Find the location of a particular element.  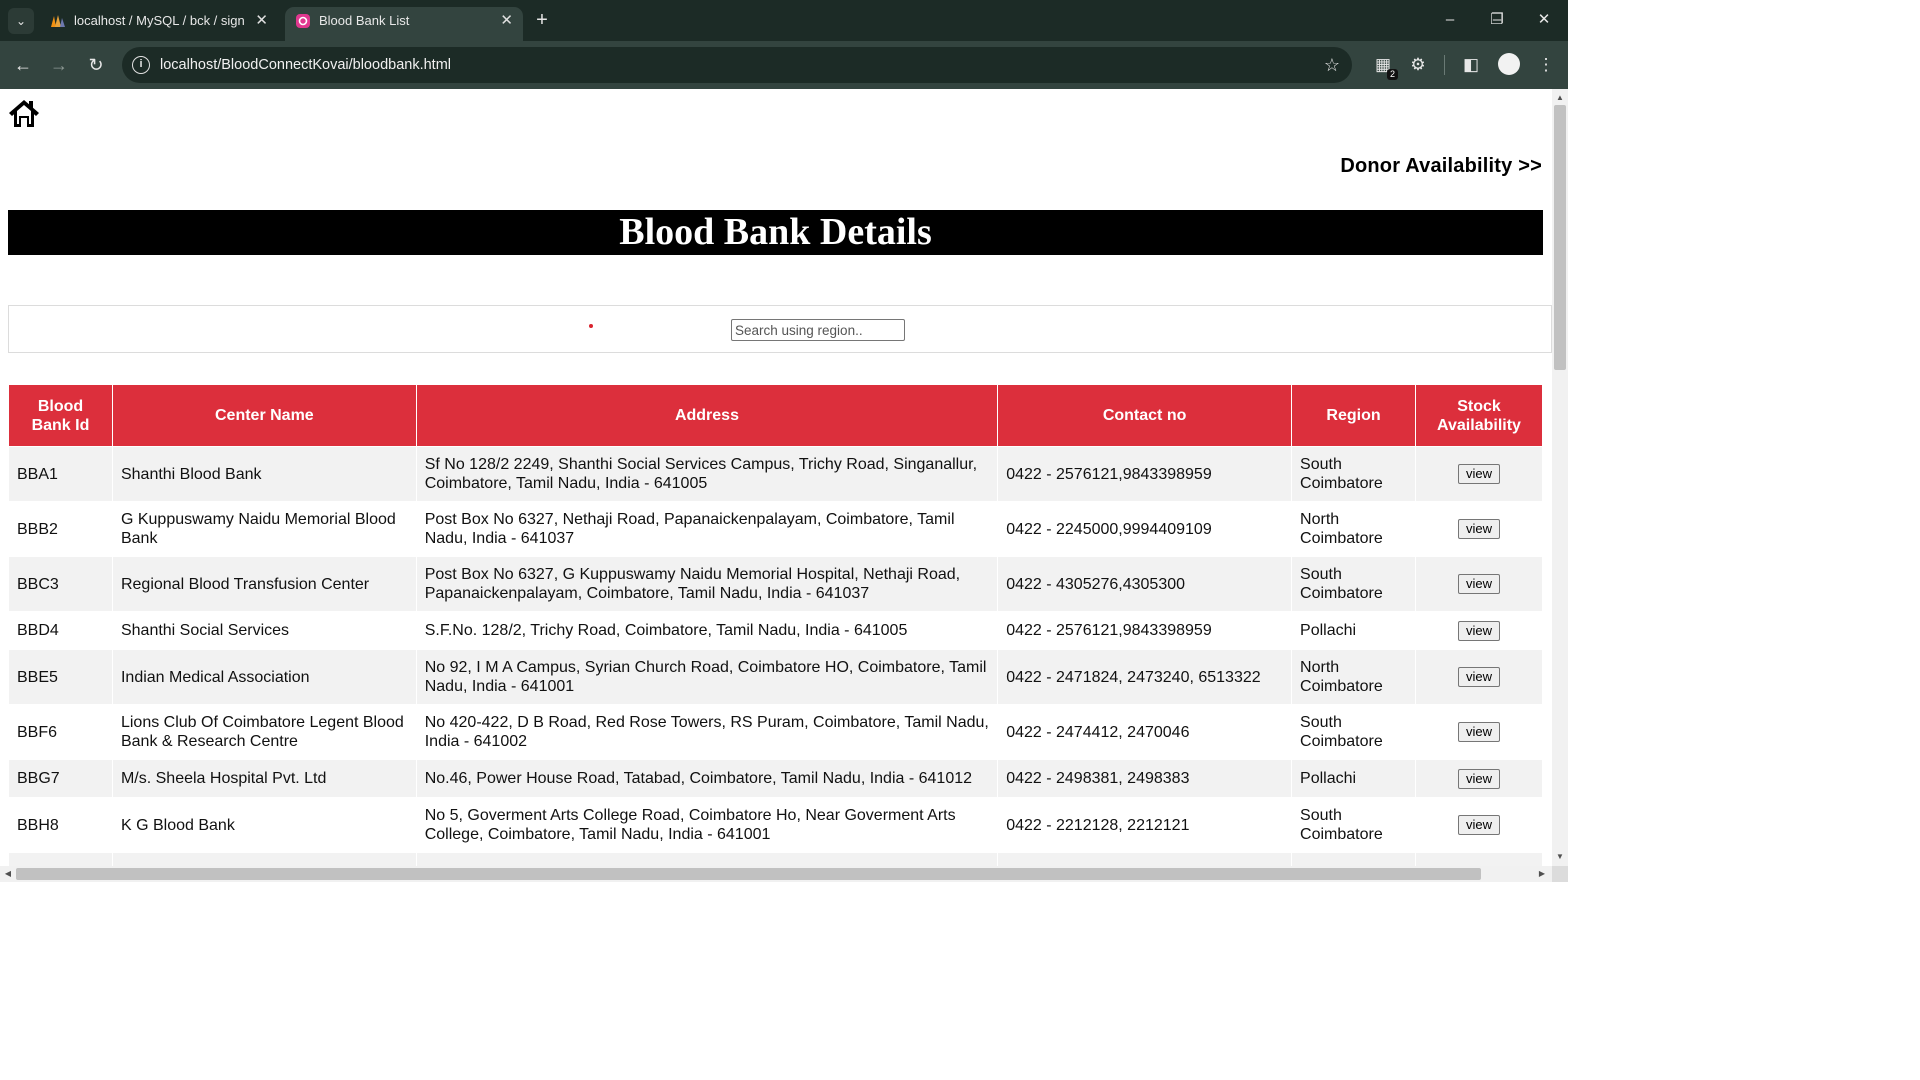

reload-icon: ↻ is located at coordinates (96, 65).